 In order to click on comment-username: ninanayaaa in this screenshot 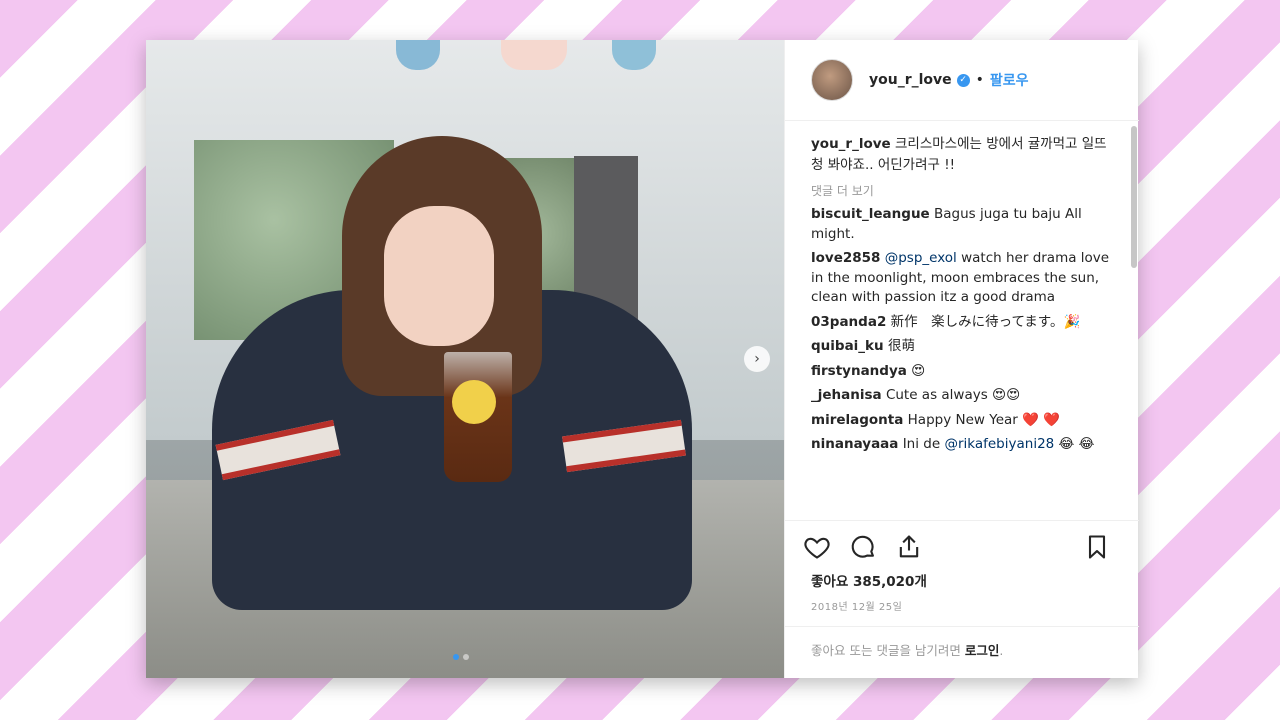, I will do `click(854, 444)`.